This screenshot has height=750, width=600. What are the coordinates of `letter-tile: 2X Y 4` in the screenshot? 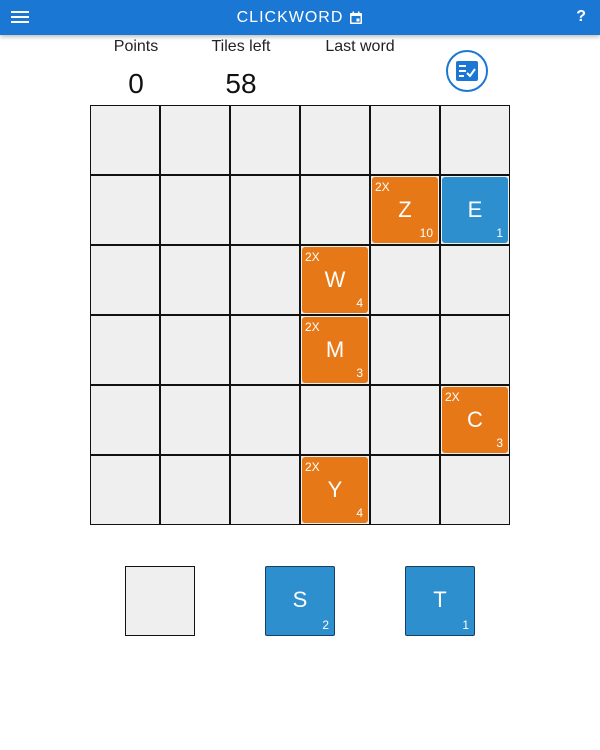 It's located at (335, 490).